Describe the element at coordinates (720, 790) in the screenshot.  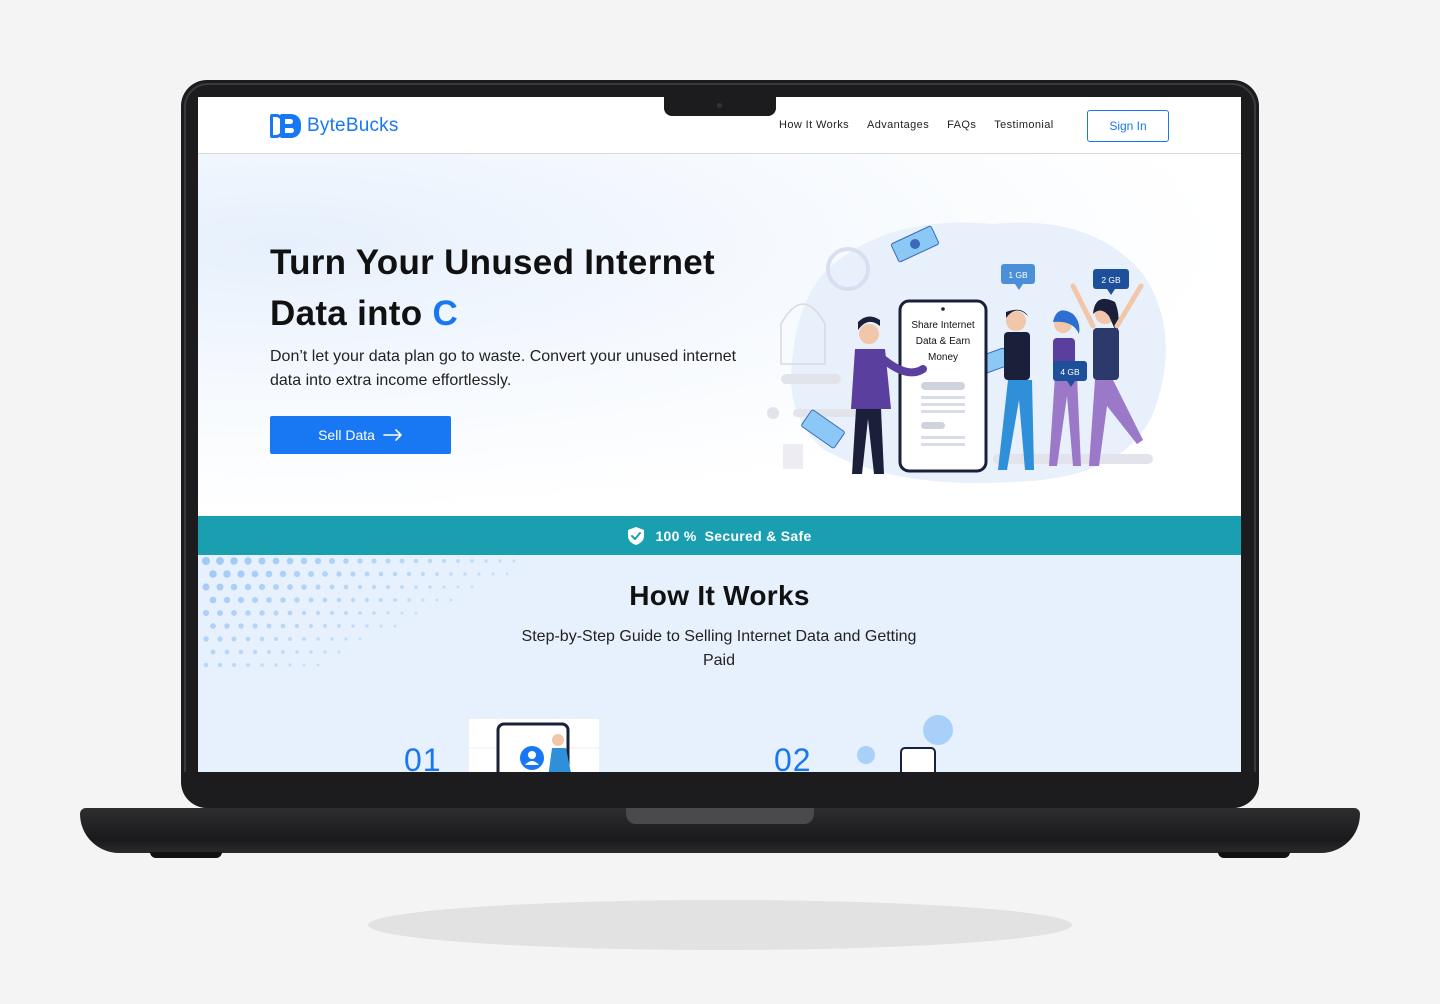
I see `laptop-bottom-bezel` at that location.